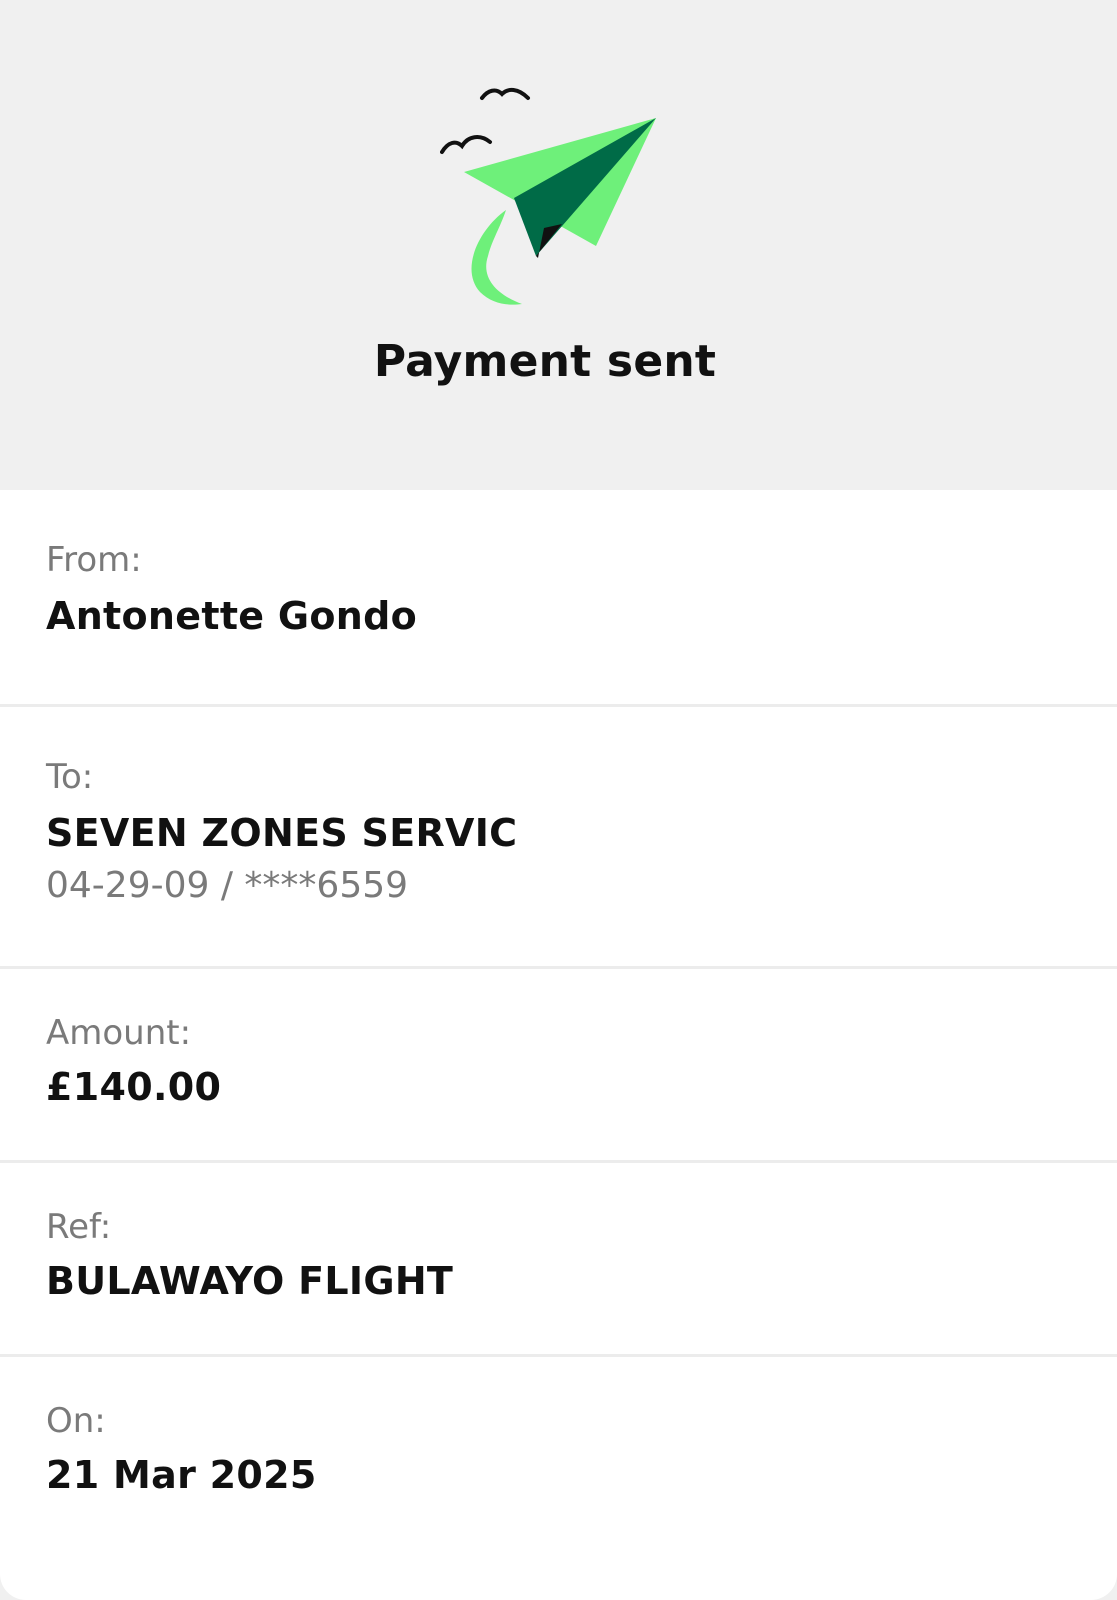 This screenshot has height=1600, width=1117. I want to click on to-label: To:, so click(70, 777).